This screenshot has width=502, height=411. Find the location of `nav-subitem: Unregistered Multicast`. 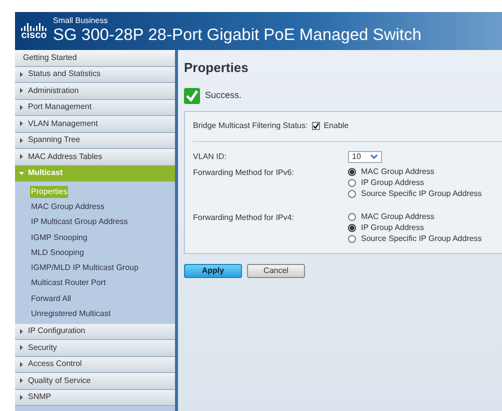

nav-subitem: Unregistered Multicast is located at coordinates (71, 314).